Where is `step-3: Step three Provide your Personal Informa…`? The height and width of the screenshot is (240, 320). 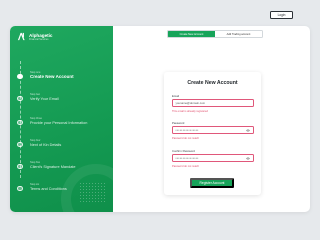 step-3: Step three Provide your Personal Informa… is located at coordinates (64, 123).